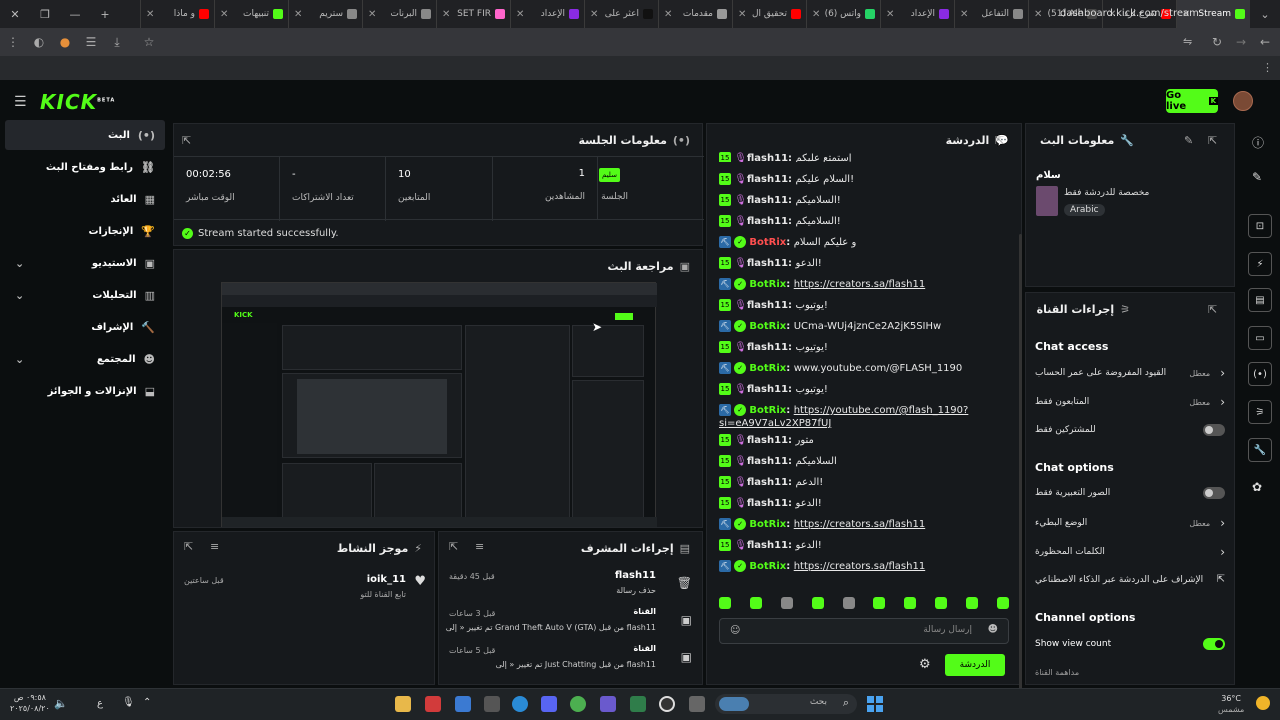 The height and width of the screenshot is (720, 1280). Describe the element at coordinates (20, 102) in the screenshot. I see `hamburger-menu-icon: ☰` at that location.